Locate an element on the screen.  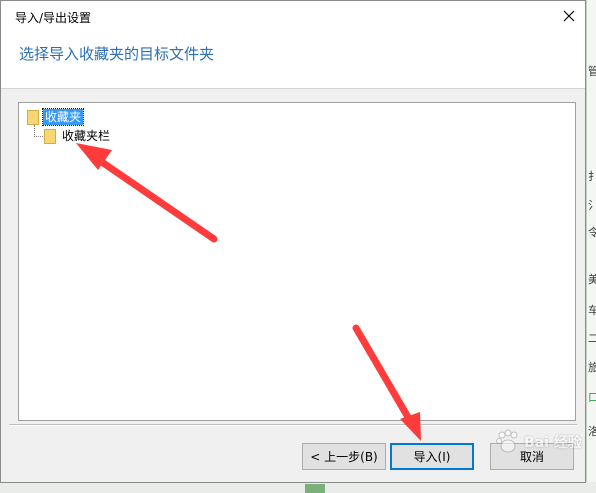
background-glyph: 令 is located at coordinates (592, 232).